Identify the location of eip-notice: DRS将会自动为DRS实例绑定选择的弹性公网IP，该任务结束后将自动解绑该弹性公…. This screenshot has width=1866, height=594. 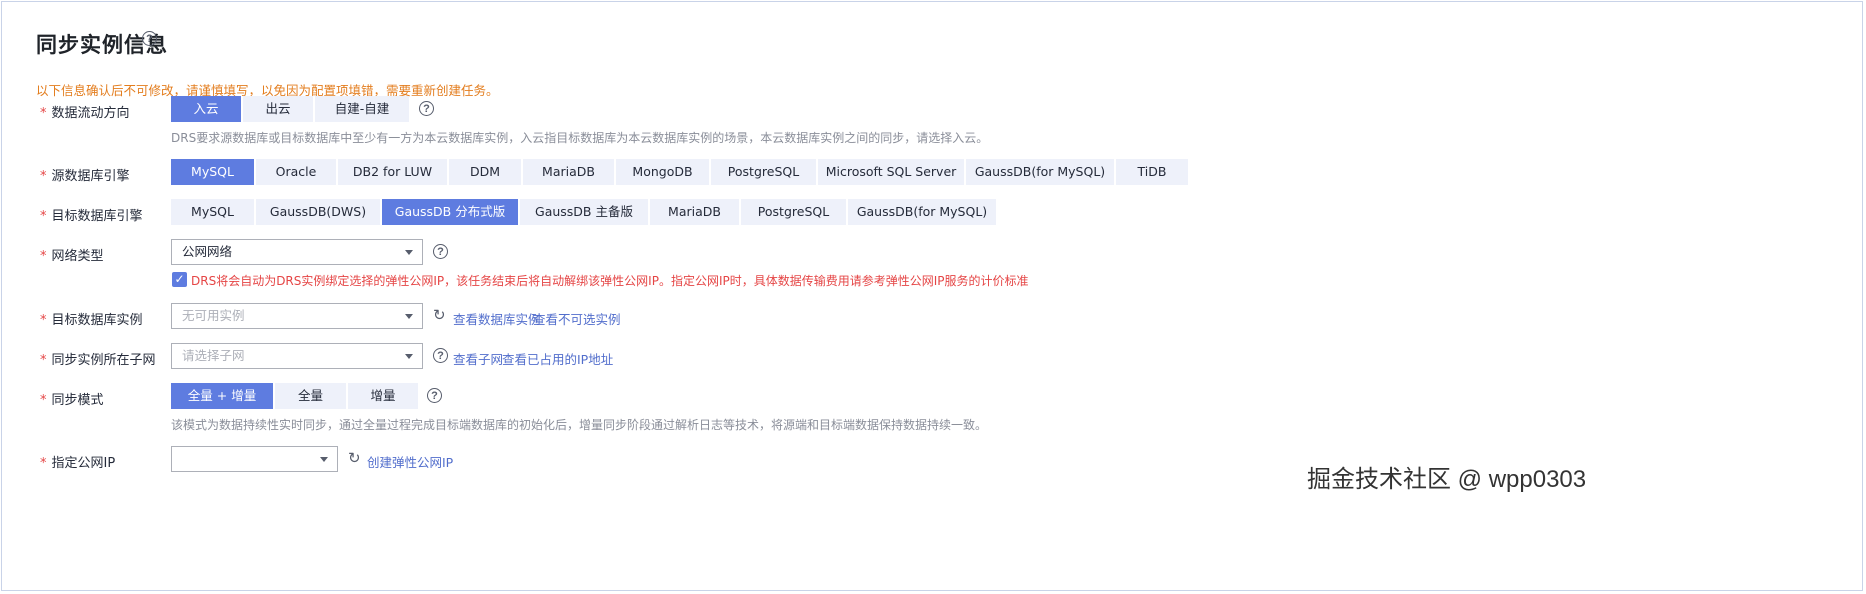
(610, 281).